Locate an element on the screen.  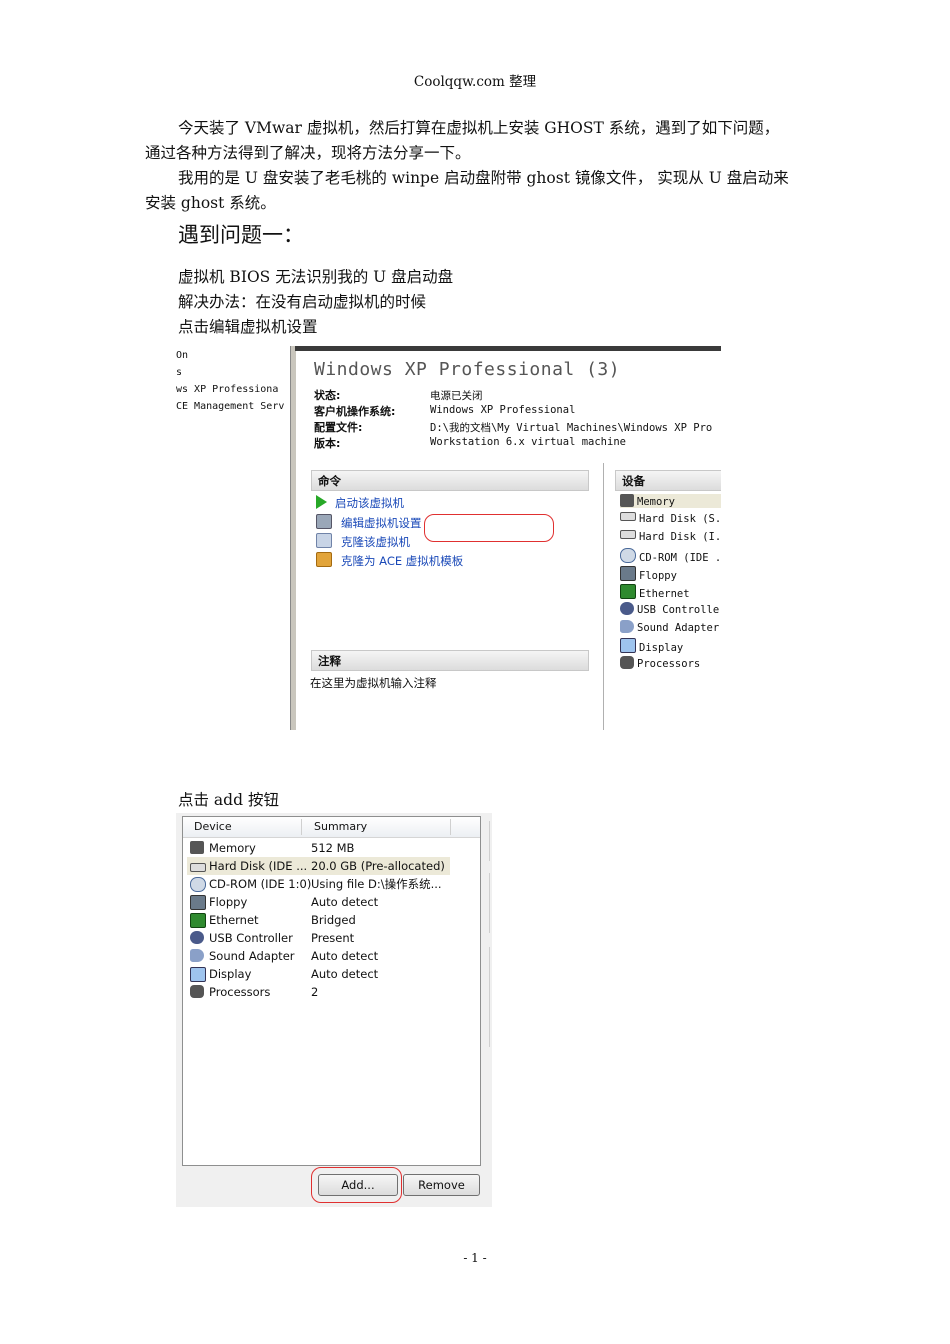
commands-header: 命令 is located at coordinates (450, 480).